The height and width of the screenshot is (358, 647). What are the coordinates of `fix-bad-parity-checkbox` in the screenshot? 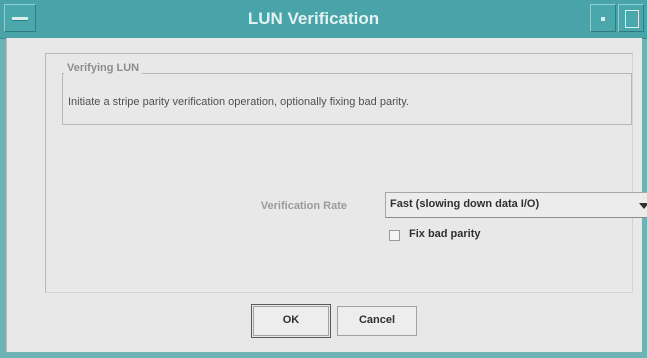 It's located at (394, 235).